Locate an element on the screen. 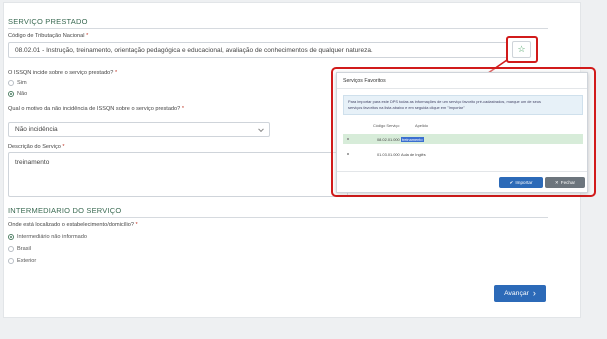  section-title-intermediario: INTERMEDIARIO DO SERVIÇO is located at coordinates (65, 210).